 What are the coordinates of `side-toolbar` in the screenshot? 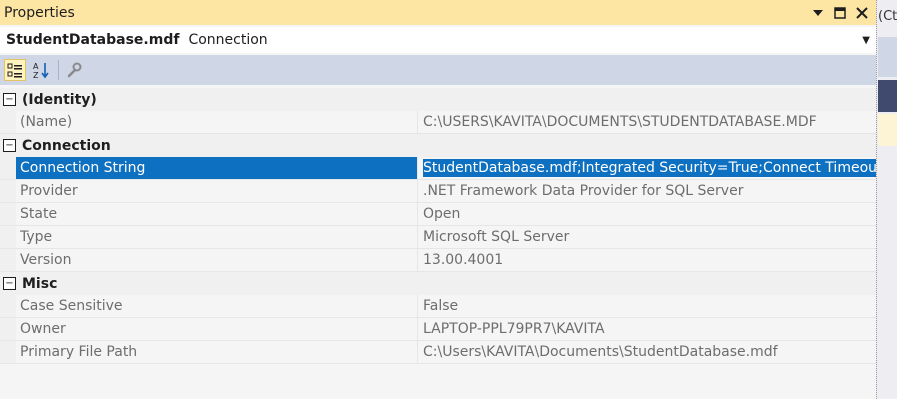 It's located at (887, 57).